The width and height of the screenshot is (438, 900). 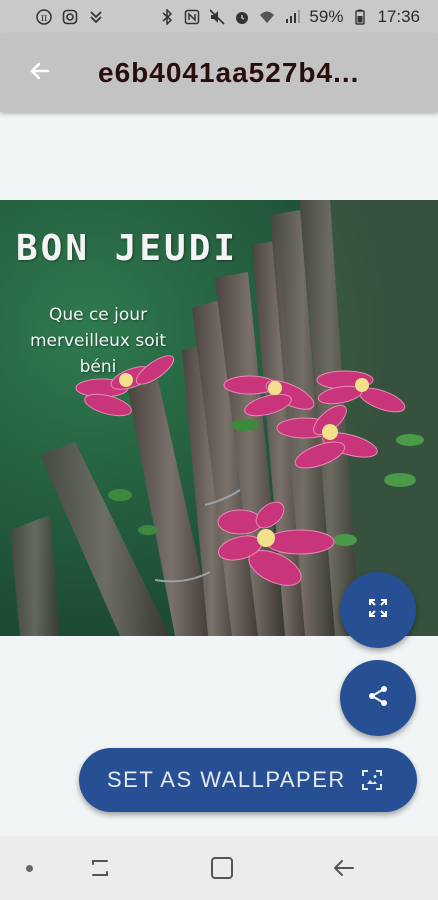 What do you see at coordinates (398, 16) in the screenshot?
I see `clock: 17:36` at bounding box center [398, 16].